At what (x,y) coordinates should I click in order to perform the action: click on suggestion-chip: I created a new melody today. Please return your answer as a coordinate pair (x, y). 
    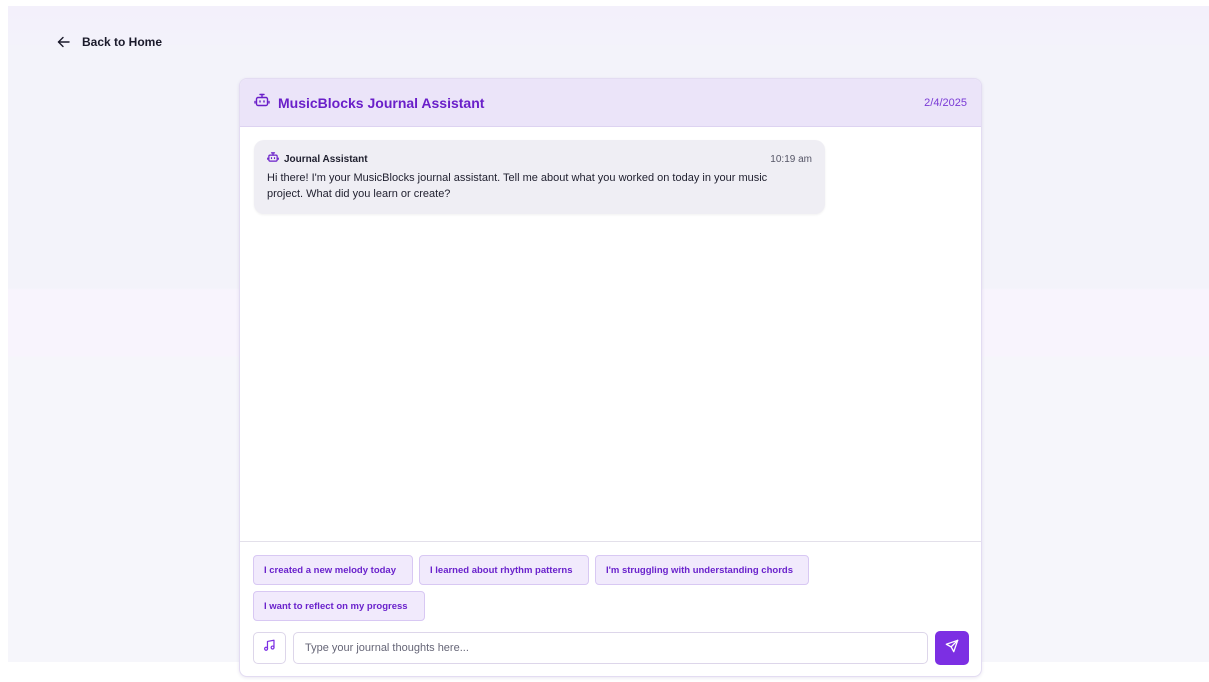
    Looking at the image, I should click on (333, 570).